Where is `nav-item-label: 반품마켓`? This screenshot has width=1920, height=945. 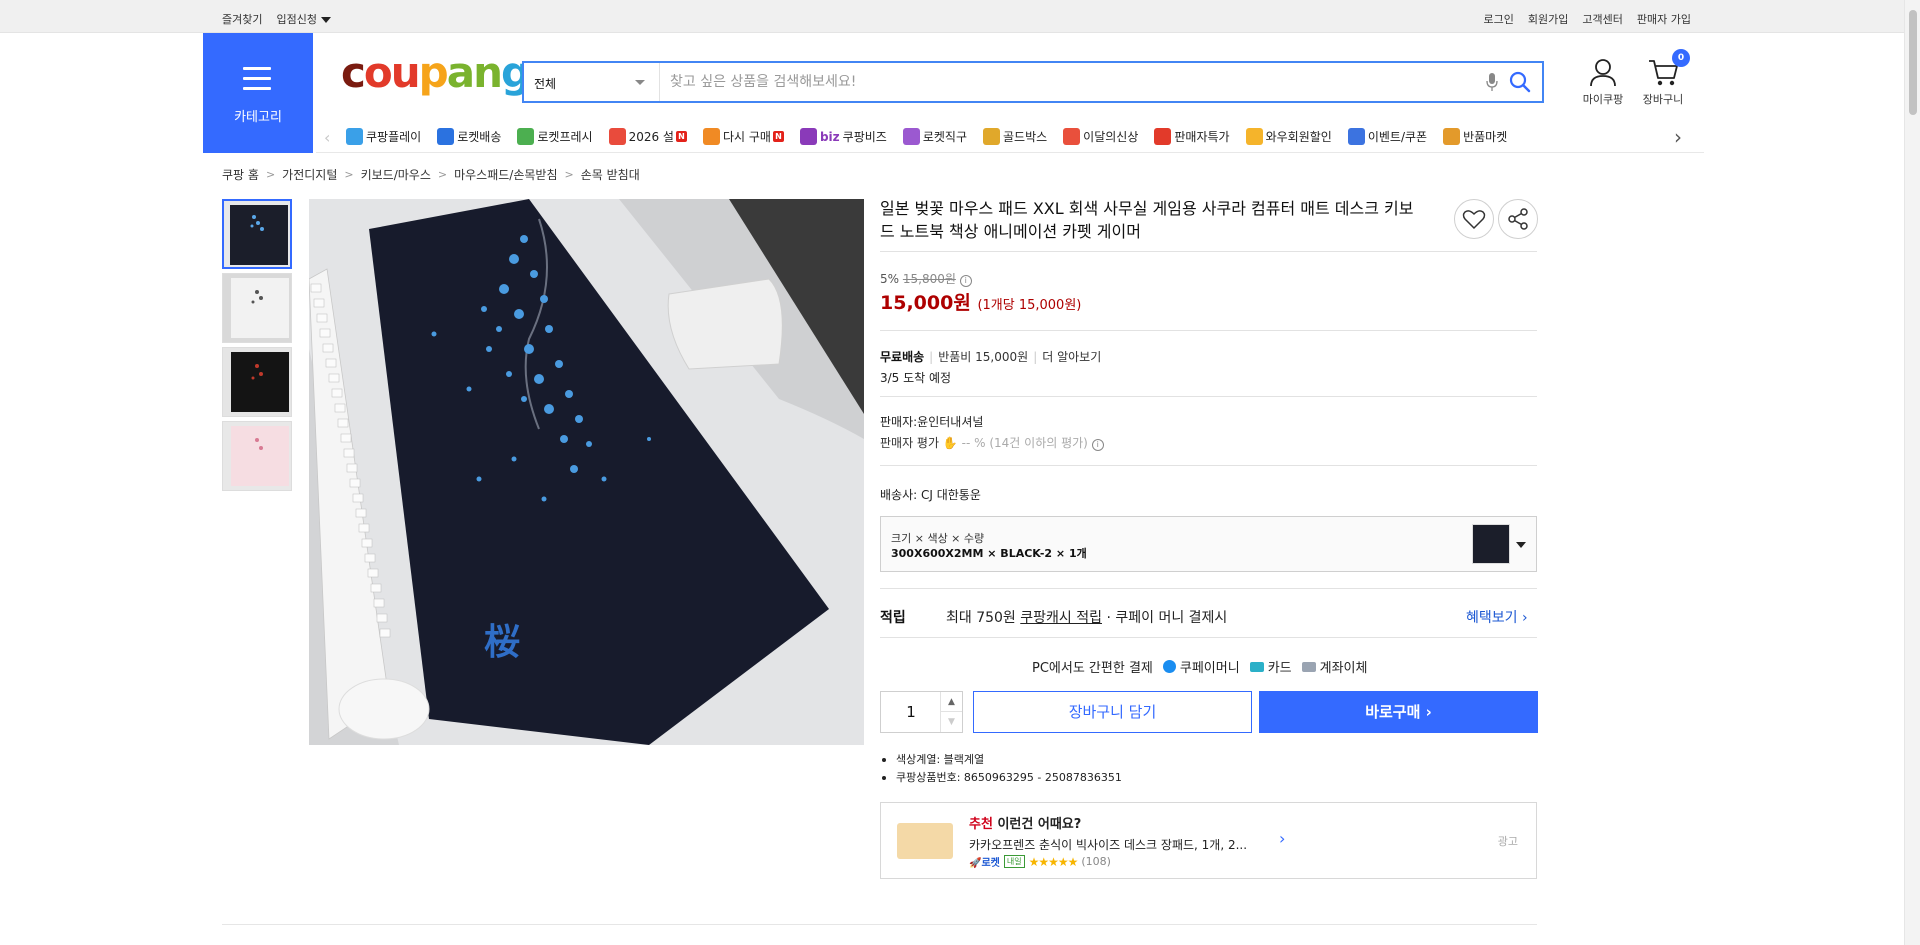 nav-item-label: 반품마켓 is located at coordinates (1485, 137).